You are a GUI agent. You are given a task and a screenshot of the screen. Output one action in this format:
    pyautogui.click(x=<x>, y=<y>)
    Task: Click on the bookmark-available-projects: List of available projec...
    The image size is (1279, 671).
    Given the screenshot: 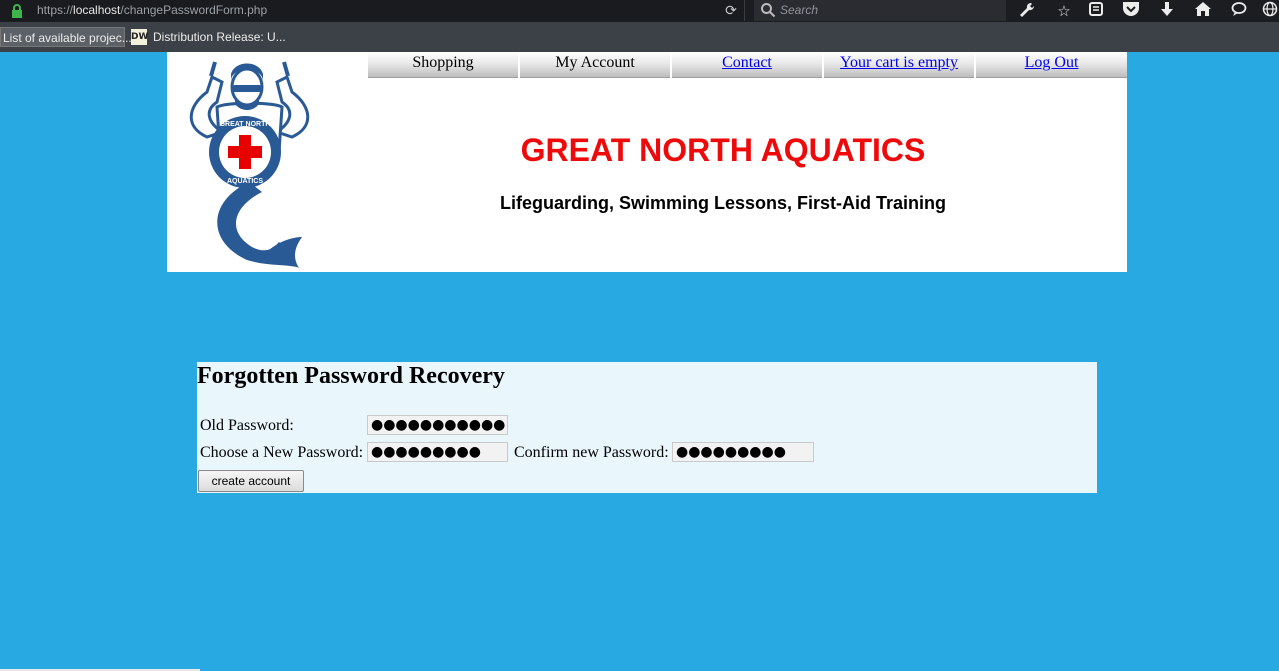 What is the action you would take?
    pyautogui.click(x=66, y=37)
    